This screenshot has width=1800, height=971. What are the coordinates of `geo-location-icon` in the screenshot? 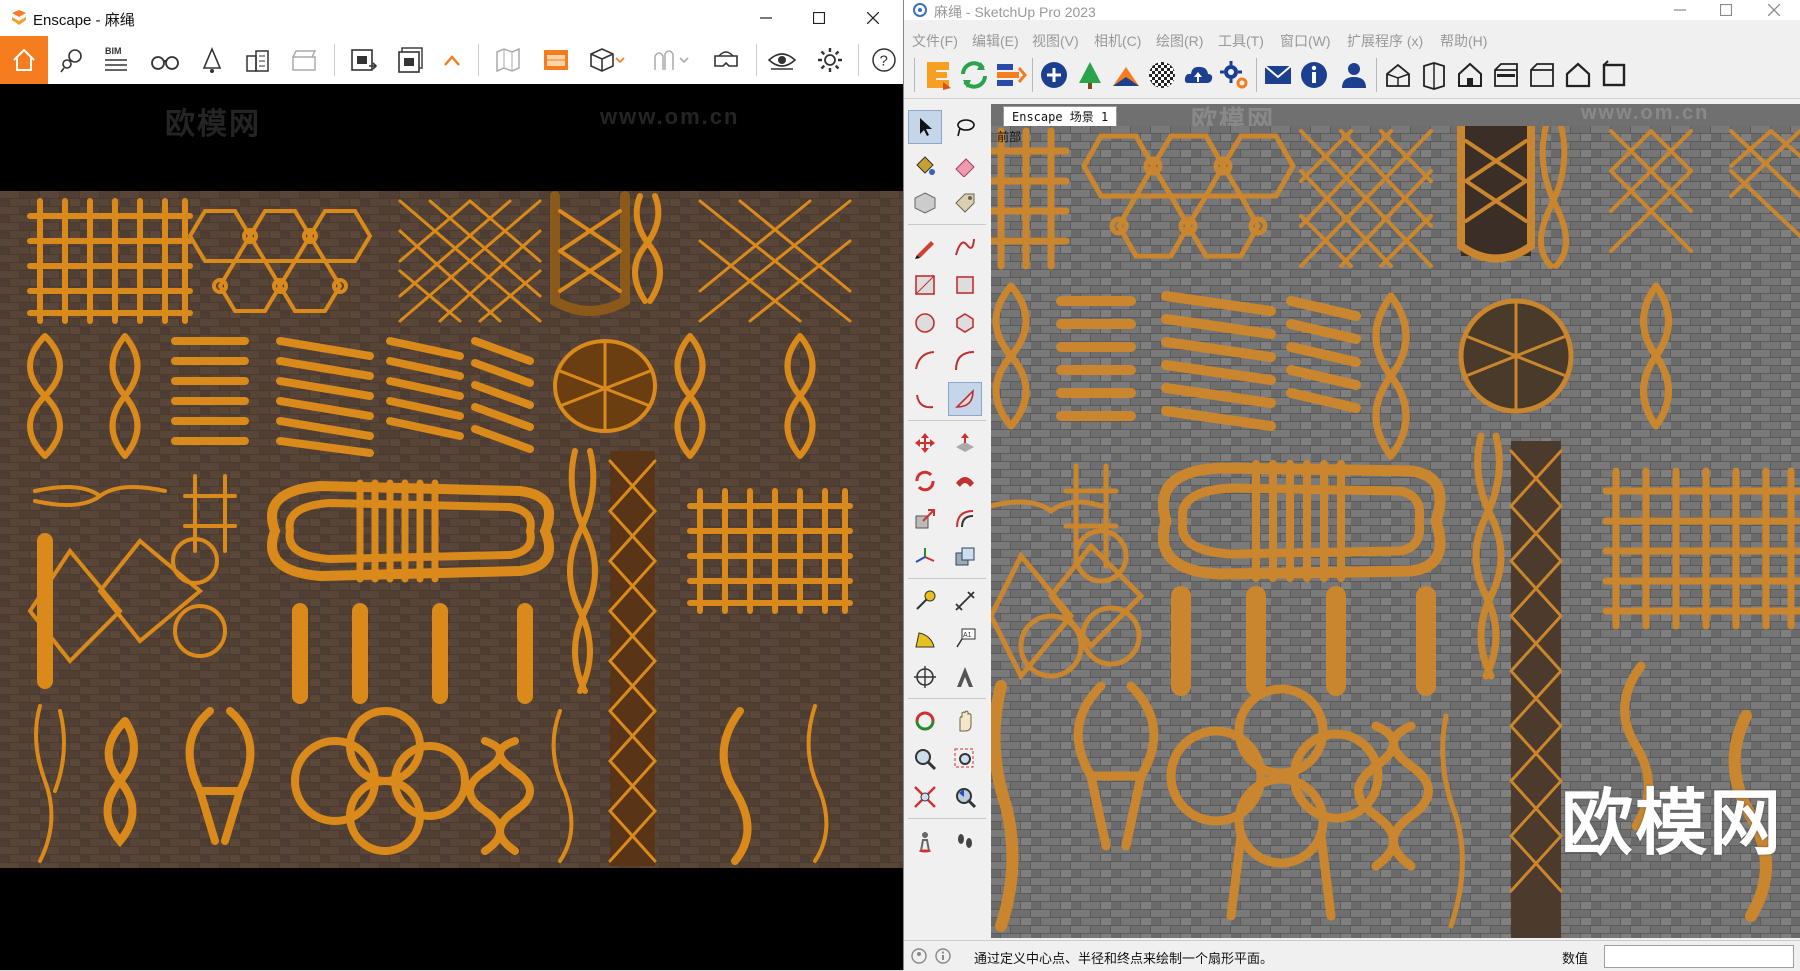 It's located at (919, 956).